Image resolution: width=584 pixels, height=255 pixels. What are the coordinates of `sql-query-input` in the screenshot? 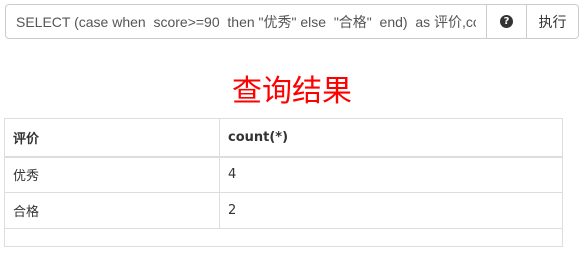 It's located at (246, 21).